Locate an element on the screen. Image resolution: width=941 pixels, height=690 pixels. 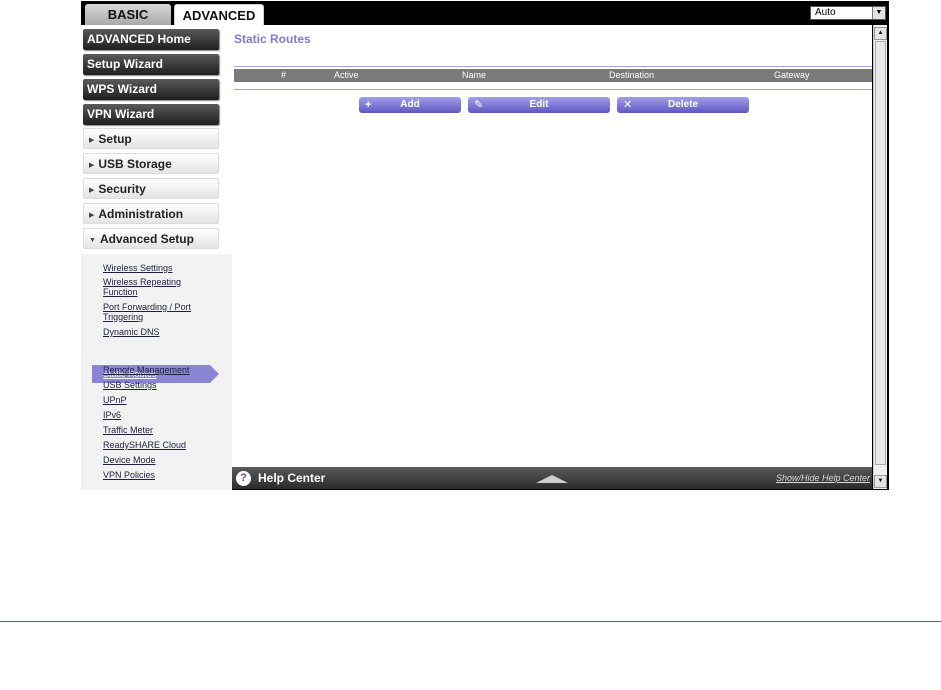
column-header-name: Name is located at coordinates (474, 75).